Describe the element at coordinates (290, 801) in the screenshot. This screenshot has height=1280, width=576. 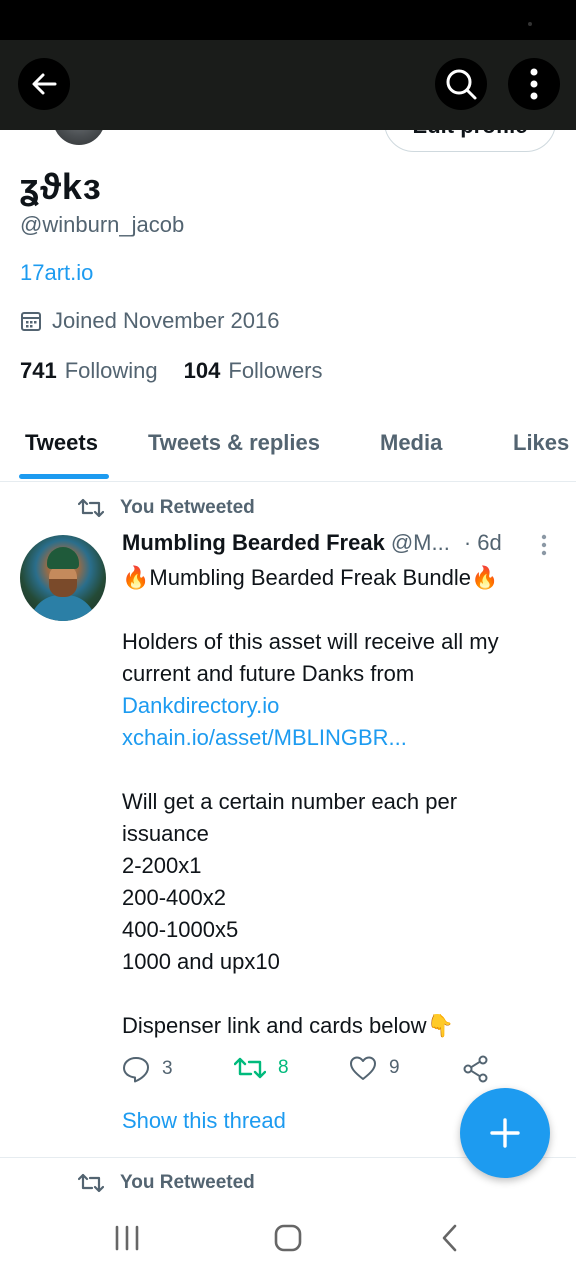
I see `tweet-text-line: Will get a certain number each per` at that location.